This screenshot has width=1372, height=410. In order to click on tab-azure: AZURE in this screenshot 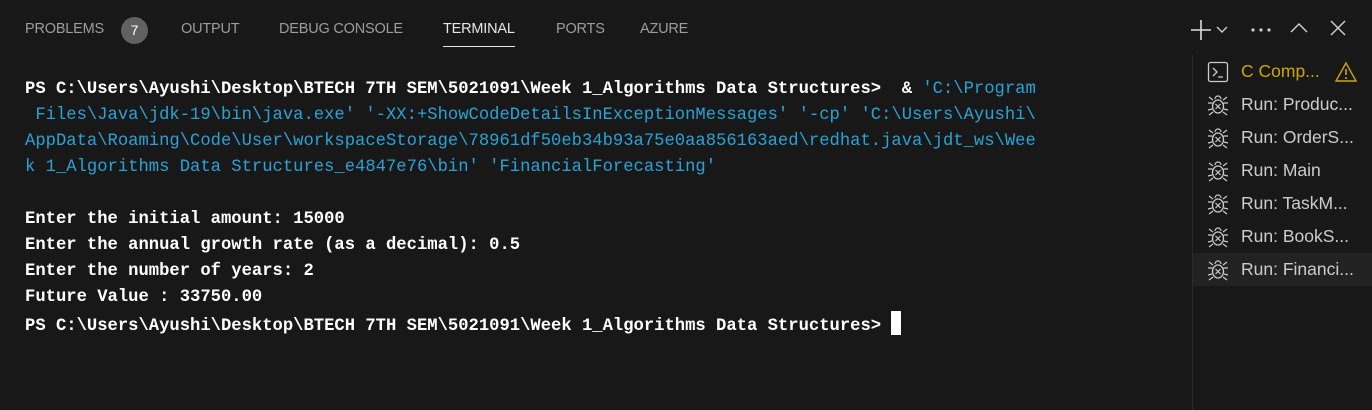, I will do `click(664, 29)`.